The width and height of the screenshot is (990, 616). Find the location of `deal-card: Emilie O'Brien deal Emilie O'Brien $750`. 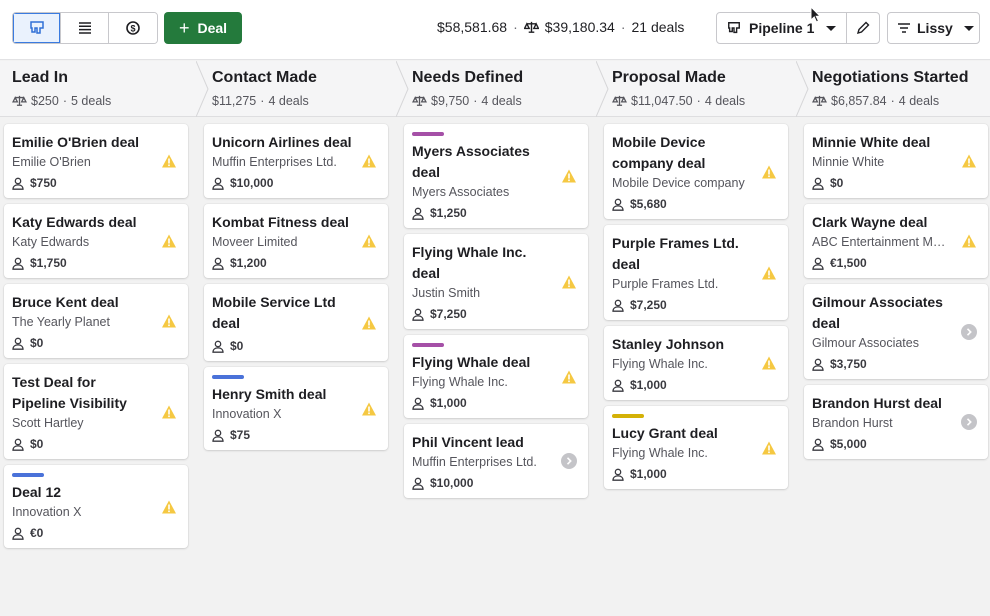

deal-card: Emilie O'Brien deal Emilie O'Brien $750 is located at coordinates (96, 161).